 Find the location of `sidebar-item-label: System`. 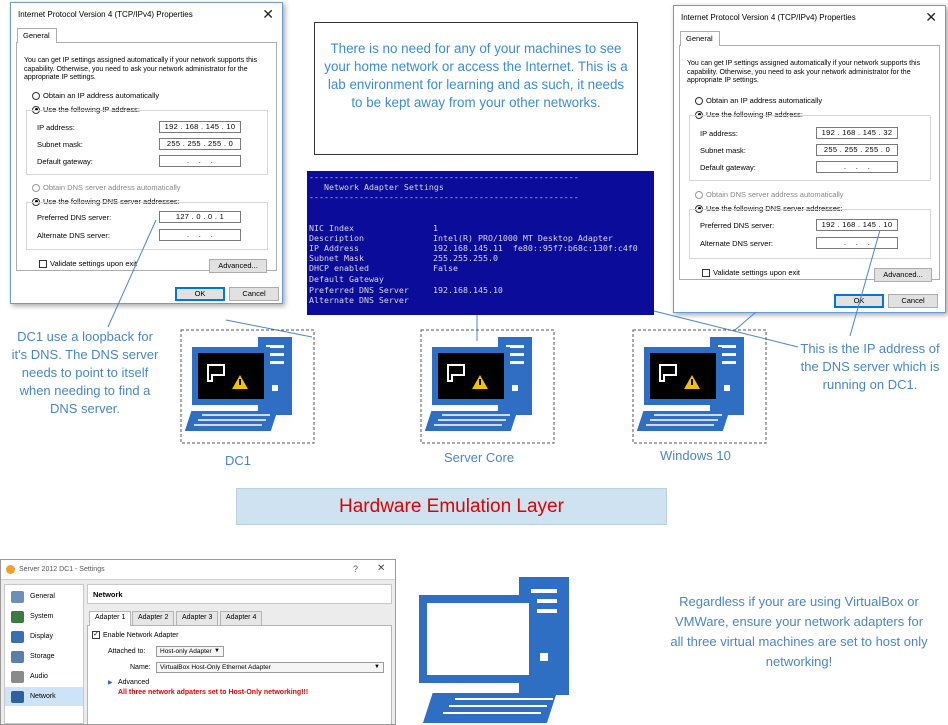

sidebar-item-label: System is located at coordinates (42, 616).